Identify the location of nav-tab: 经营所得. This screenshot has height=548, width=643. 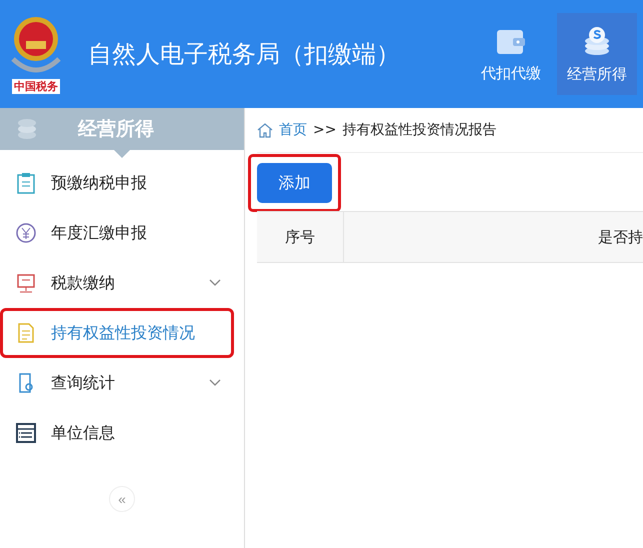
(597, 54).